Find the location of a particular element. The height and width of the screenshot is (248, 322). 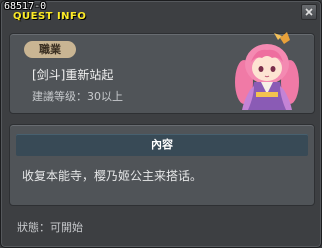

content-header: 內容 is located at coordinates (162, 145).